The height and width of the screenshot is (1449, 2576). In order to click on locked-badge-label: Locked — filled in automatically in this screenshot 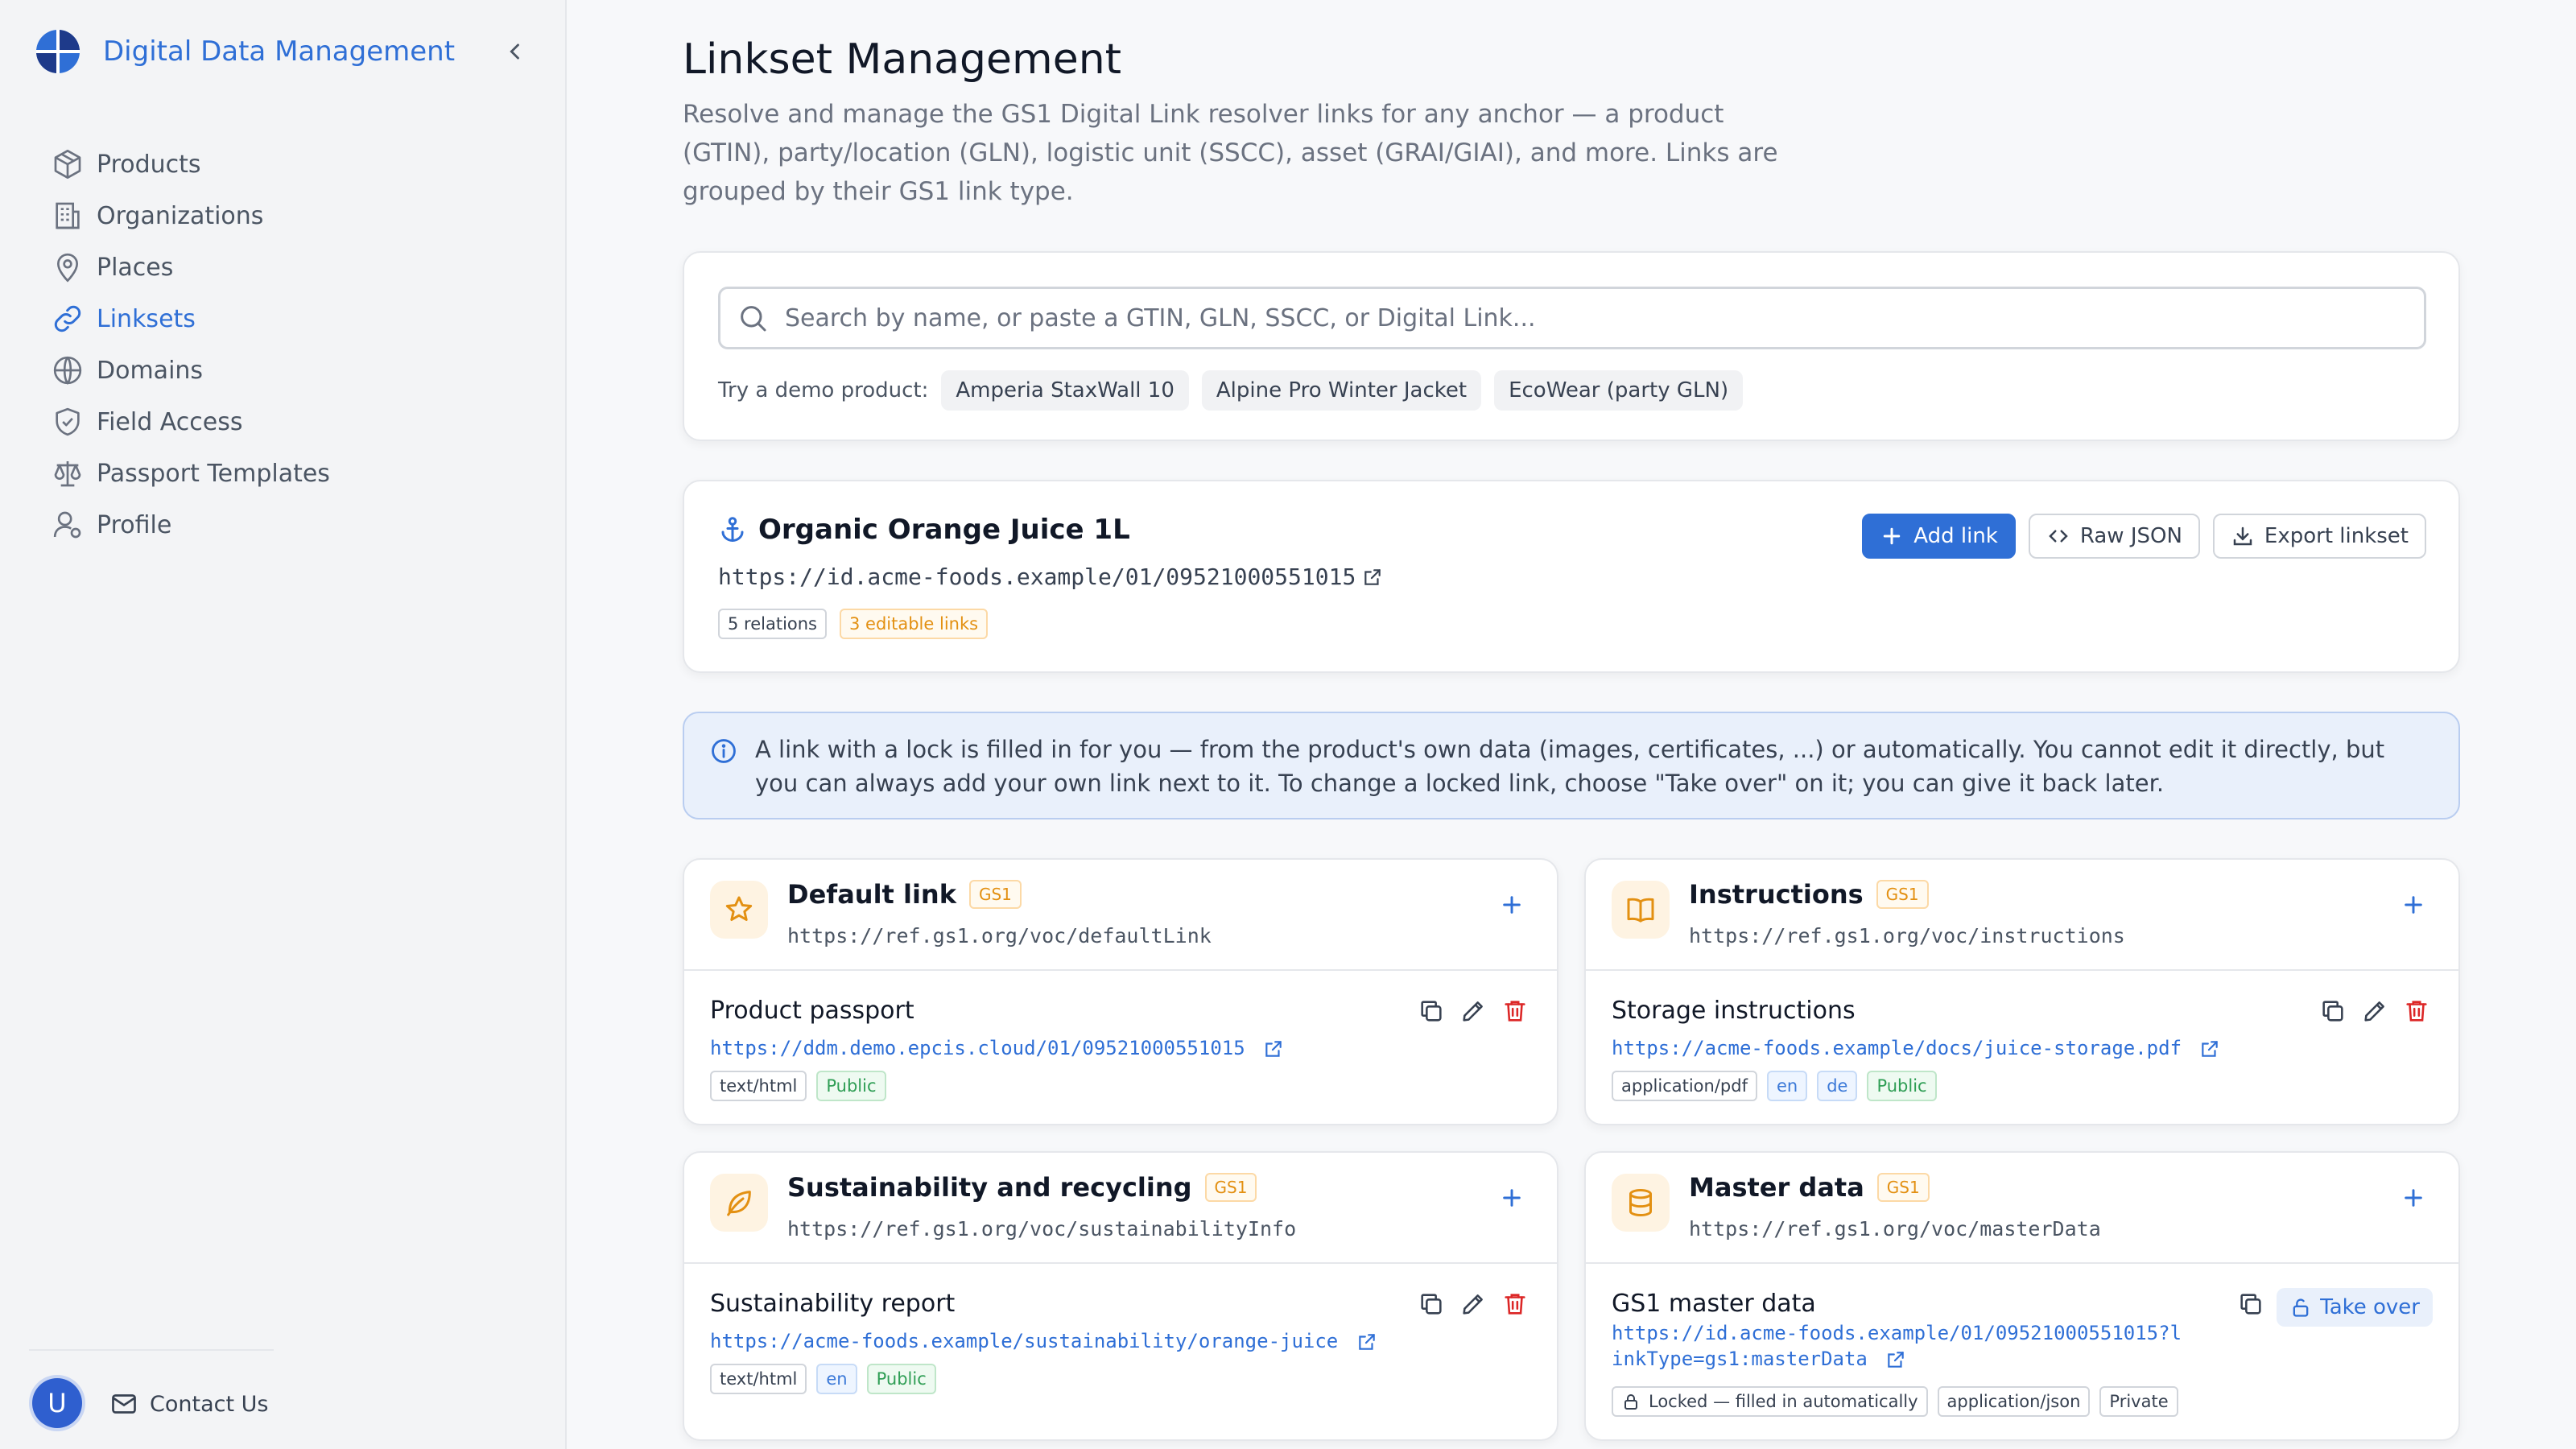, I will do `click(1783, 1401)`.